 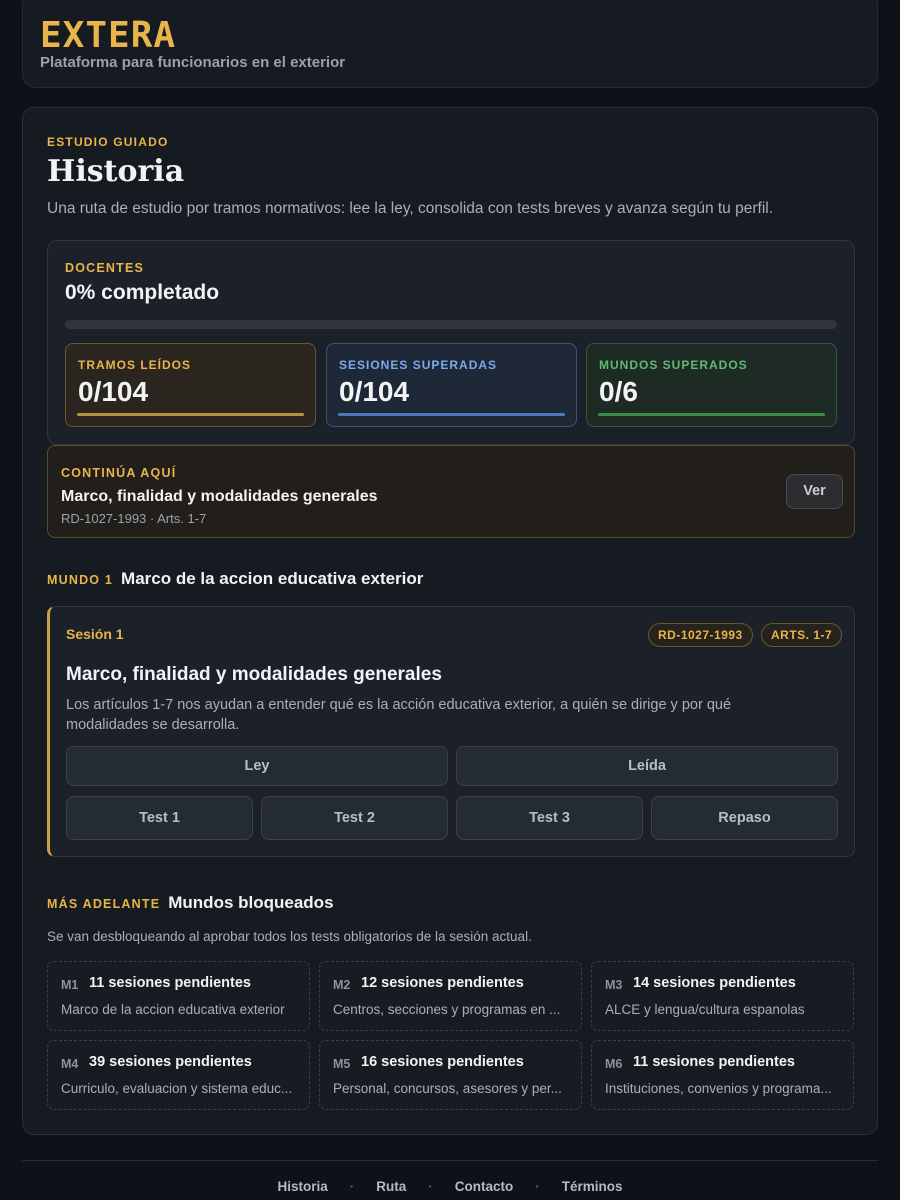 What do you see at coordinates (354, 818) in the screenshot?
I see `test-2-button: Test 2` at bounding box center [354, 818].